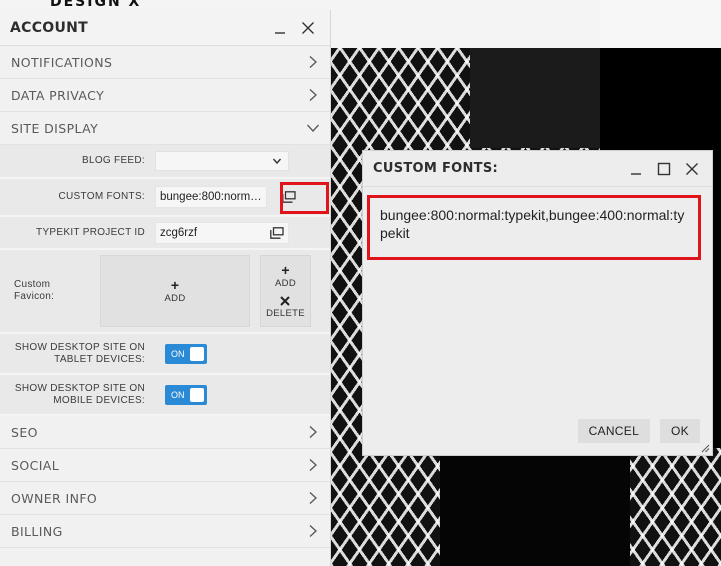 This screenshot has width=721, height=566. Describe the element at coordinates (165, 62) in the screenshot. I see `section-notifications: NOTIFICATIONS` at that location.